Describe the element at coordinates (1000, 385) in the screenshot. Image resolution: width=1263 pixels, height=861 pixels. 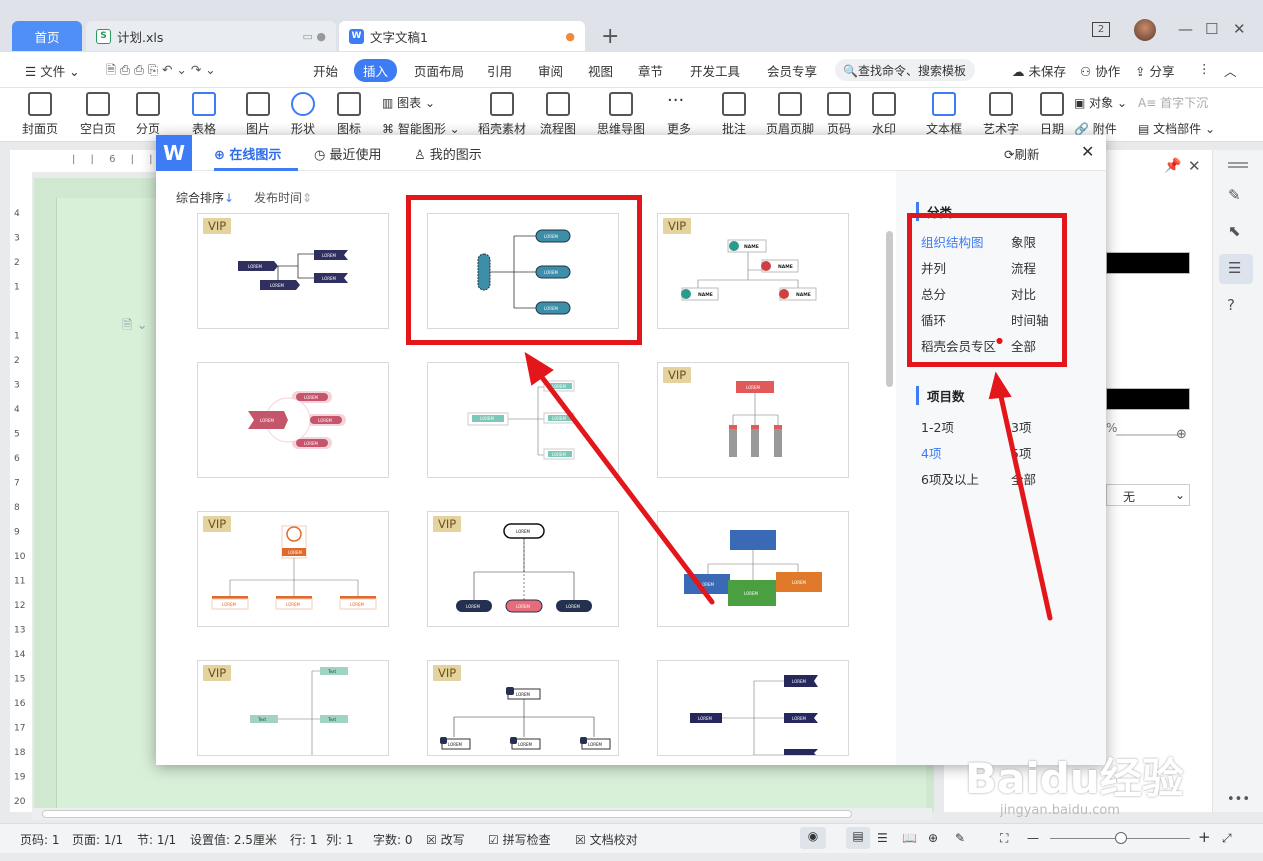
I see `arrow-head-categories` at that location.